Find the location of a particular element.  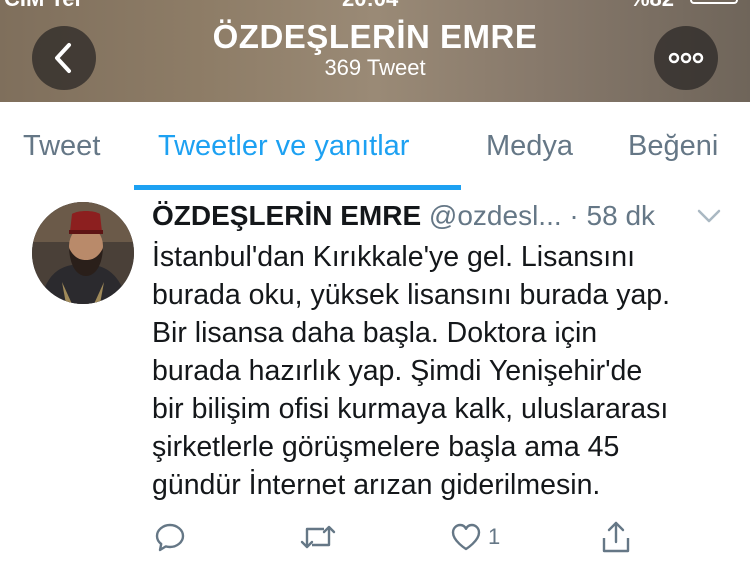

share-icon is located at coordinates (616, 537).